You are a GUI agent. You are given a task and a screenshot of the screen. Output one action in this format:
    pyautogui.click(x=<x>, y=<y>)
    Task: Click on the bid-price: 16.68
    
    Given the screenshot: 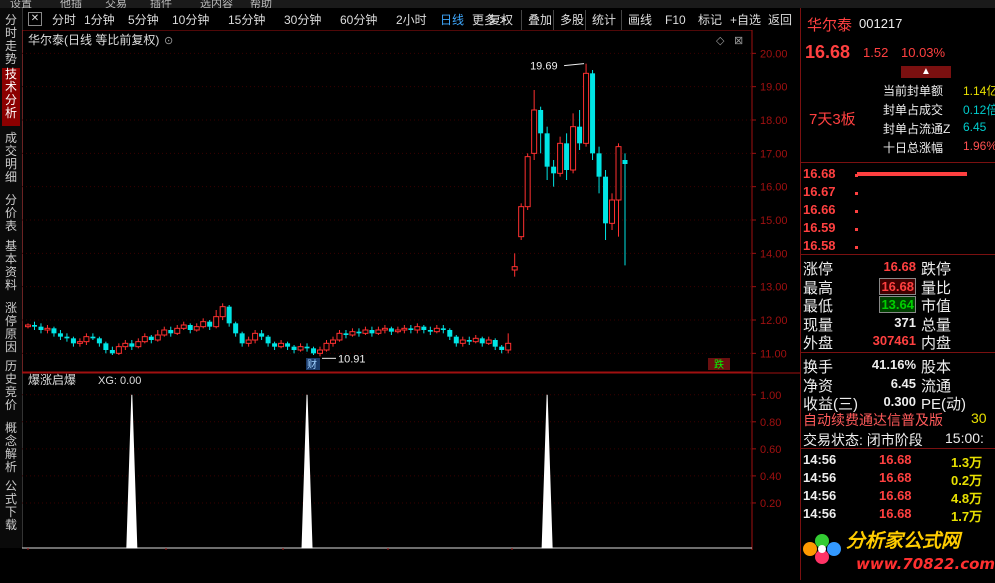 What is the action you would take?
    pyautogui.click(x=819, y=173)
    